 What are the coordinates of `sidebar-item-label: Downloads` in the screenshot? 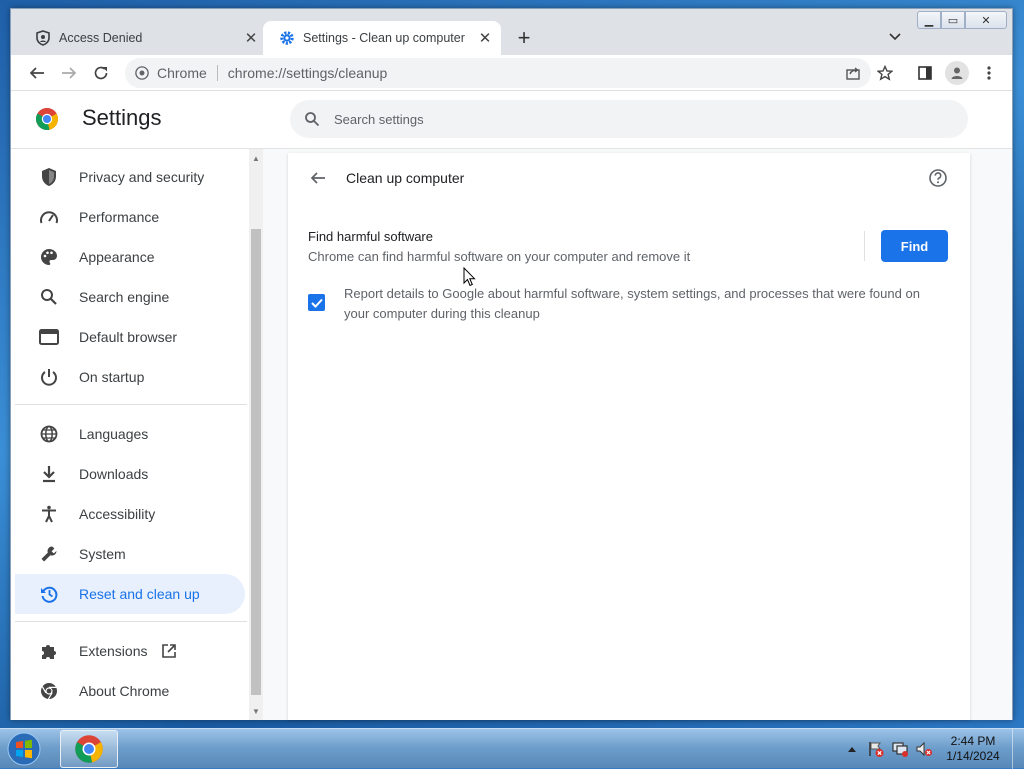 It's located at (114, 474).